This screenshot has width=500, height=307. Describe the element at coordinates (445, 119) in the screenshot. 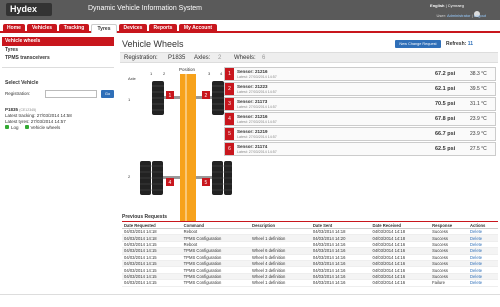

I see `sensor-pressure: 67.8 psi` at that location.